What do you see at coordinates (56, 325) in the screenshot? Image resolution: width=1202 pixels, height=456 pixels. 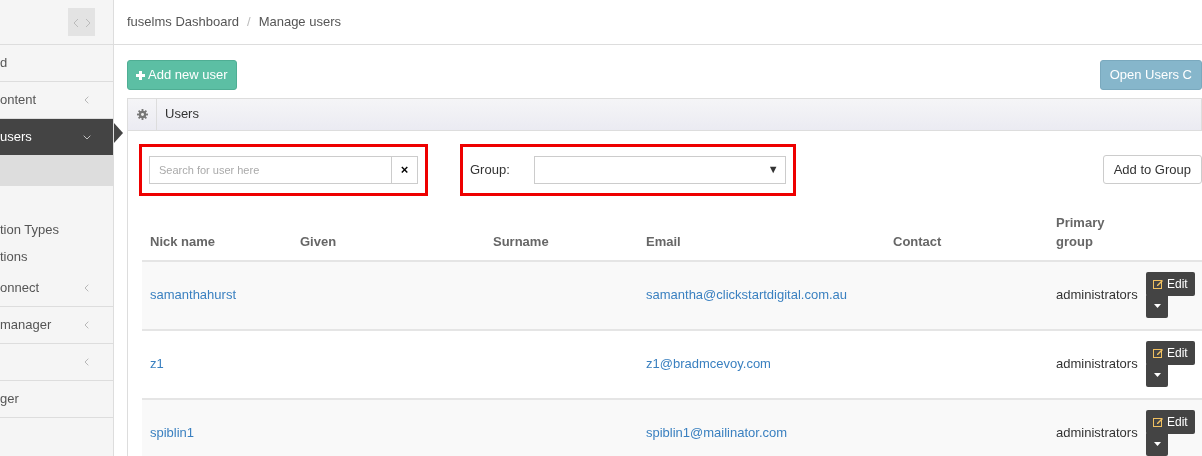 I see `sidebar-item: manager` at bounding box center [56, 325].